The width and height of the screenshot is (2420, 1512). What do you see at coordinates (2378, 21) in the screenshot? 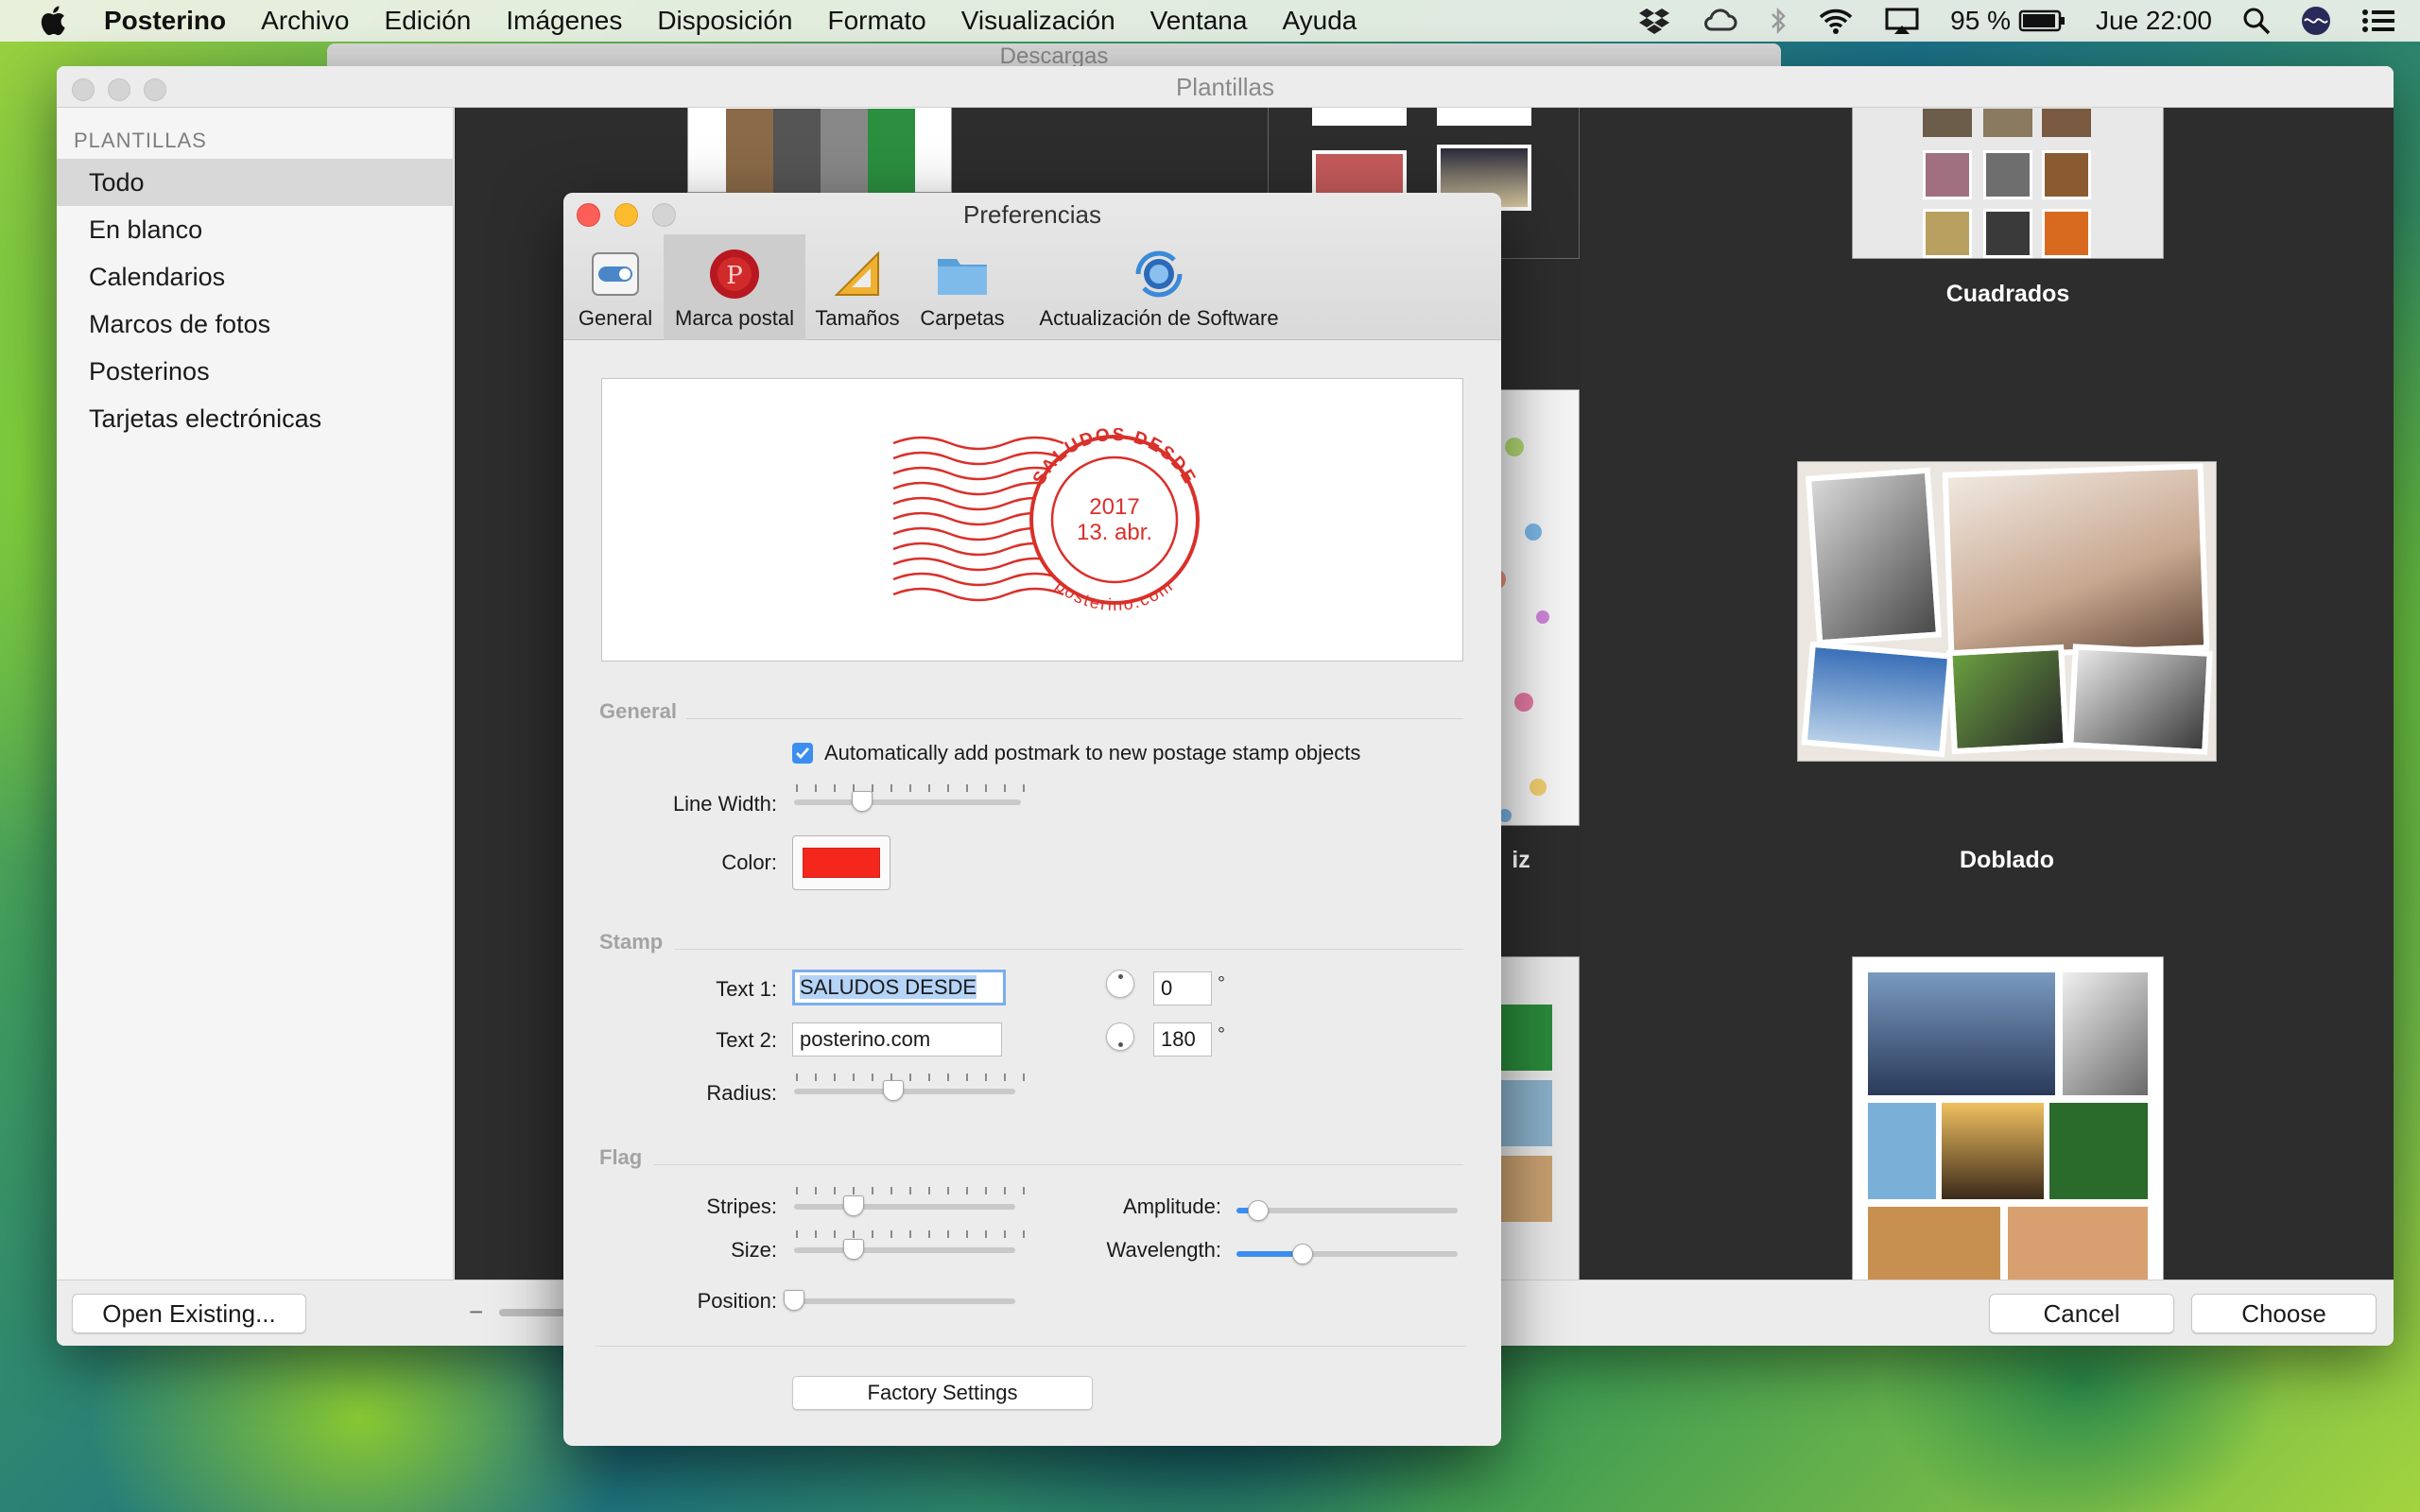
I see `notification-center-icon` at bounding box center [2378, 21].